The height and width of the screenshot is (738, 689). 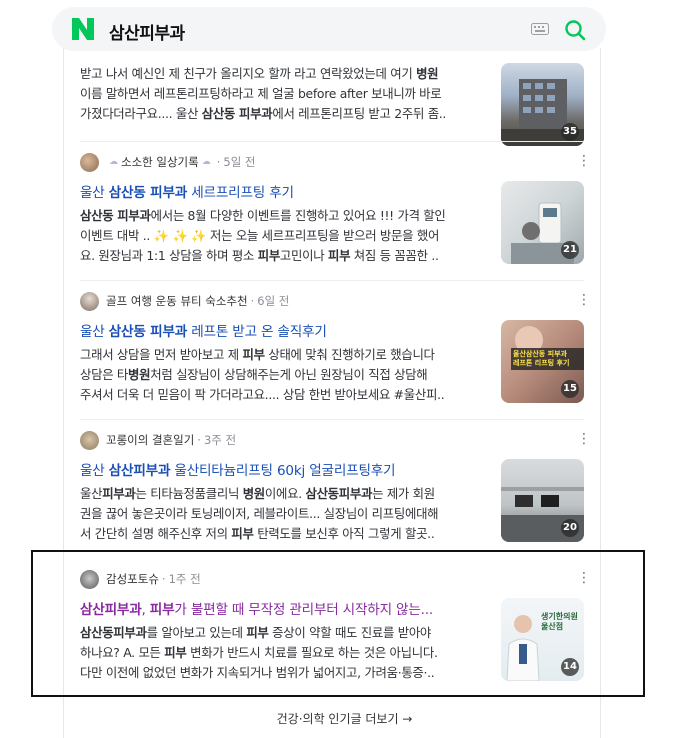 I want to click on result-thumbnail: 21, so click(x=542, y=222).